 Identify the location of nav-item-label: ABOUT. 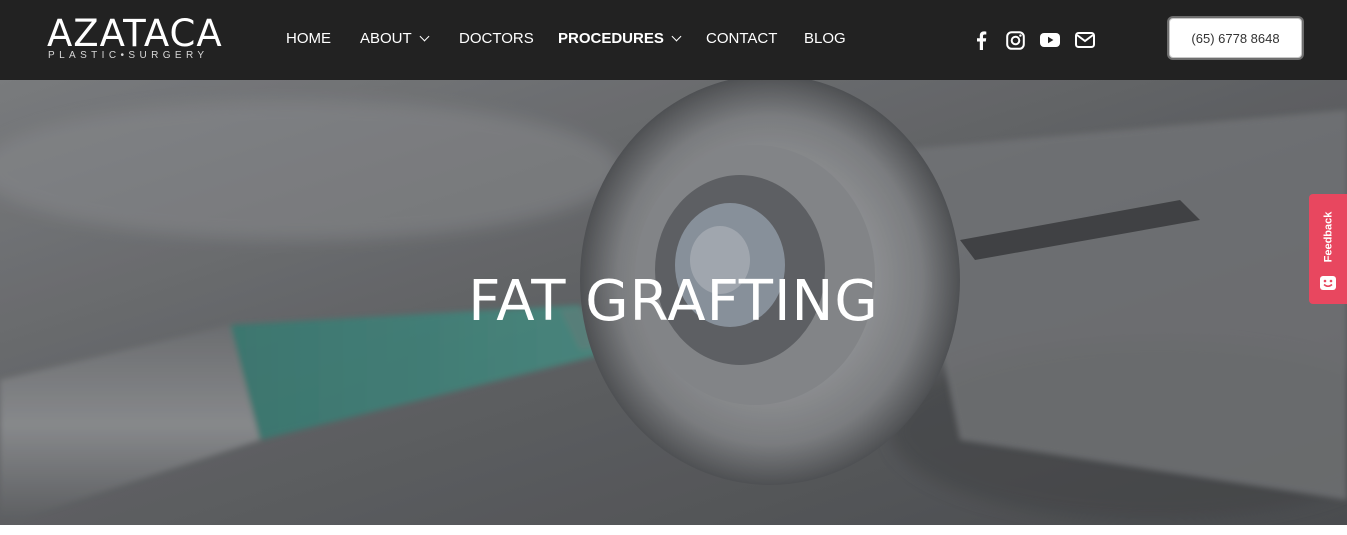
(386, 38).